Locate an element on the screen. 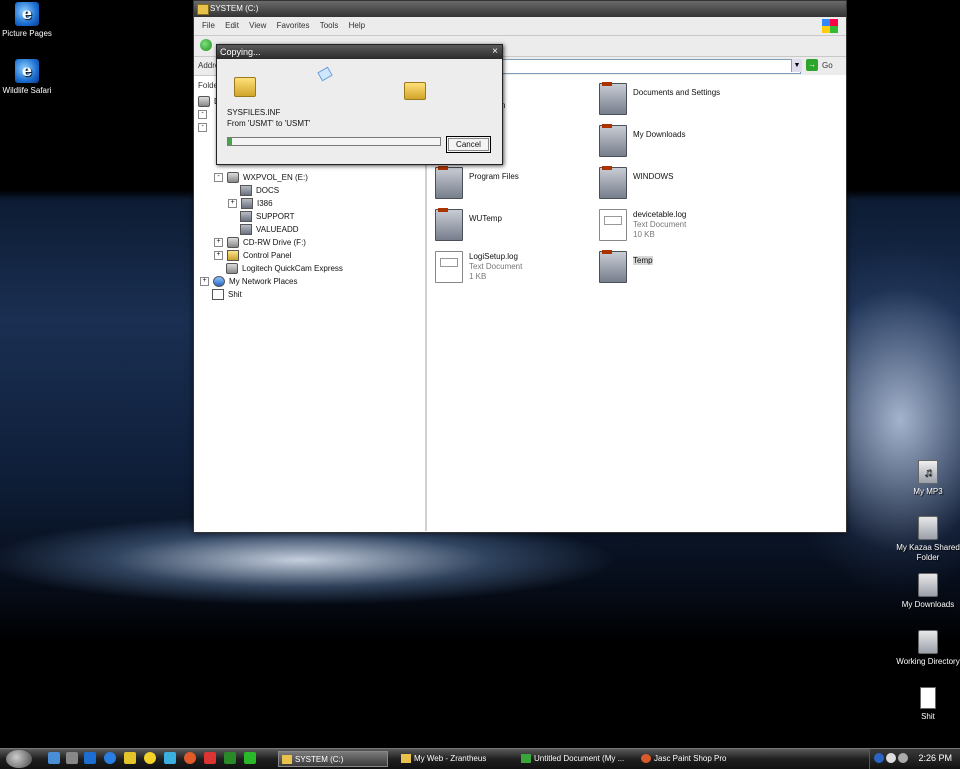  address-dropdown-icon: ▼ is located at coordinates (796, 65).